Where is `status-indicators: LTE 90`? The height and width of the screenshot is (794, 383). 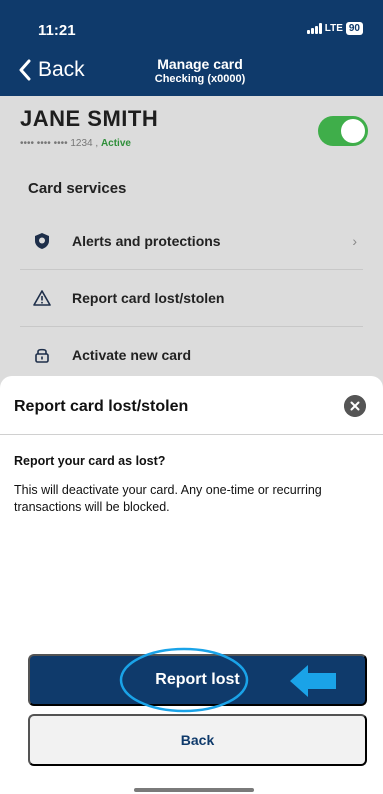
status-indicators: LTE 90 is located at coordinates (334, 28).